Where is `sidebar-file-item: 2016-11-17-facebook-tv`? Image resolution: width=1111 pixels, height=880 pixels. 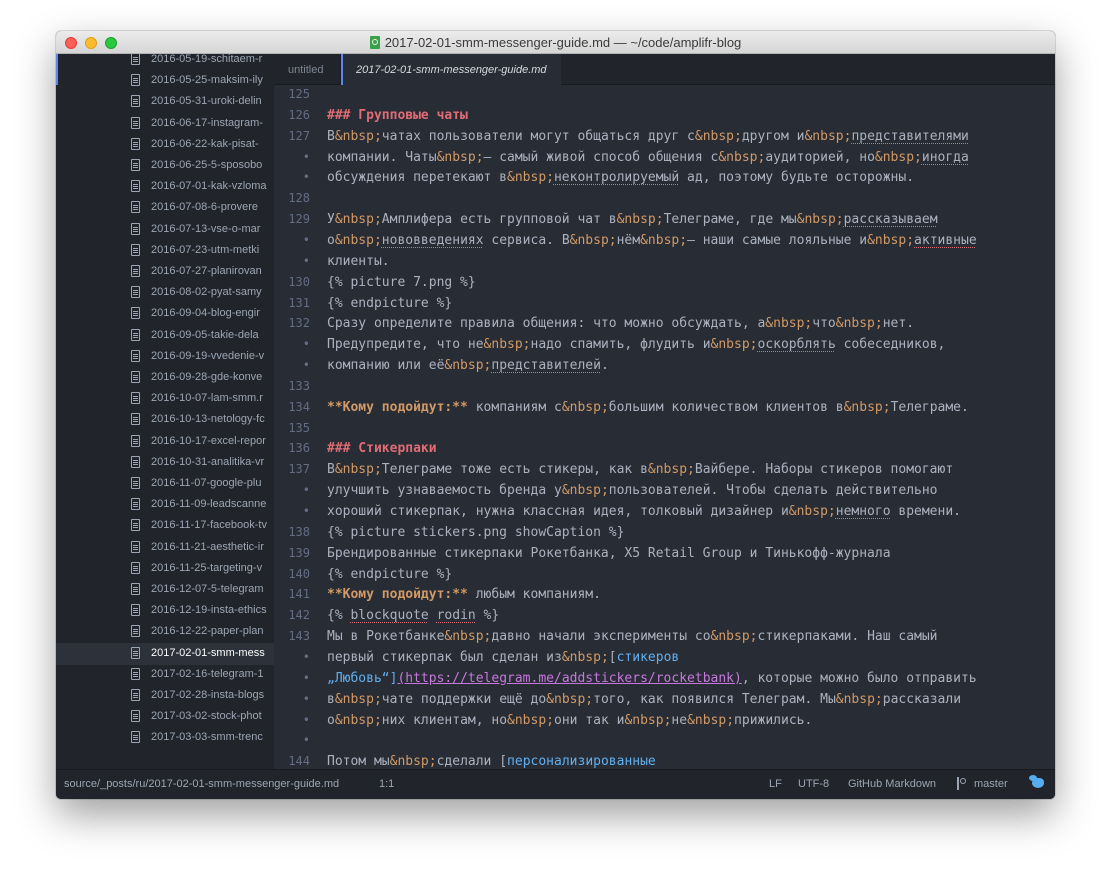 sidebar-file-item: 2016-11-17-facebook-tv is located at coordinates (165, 526).